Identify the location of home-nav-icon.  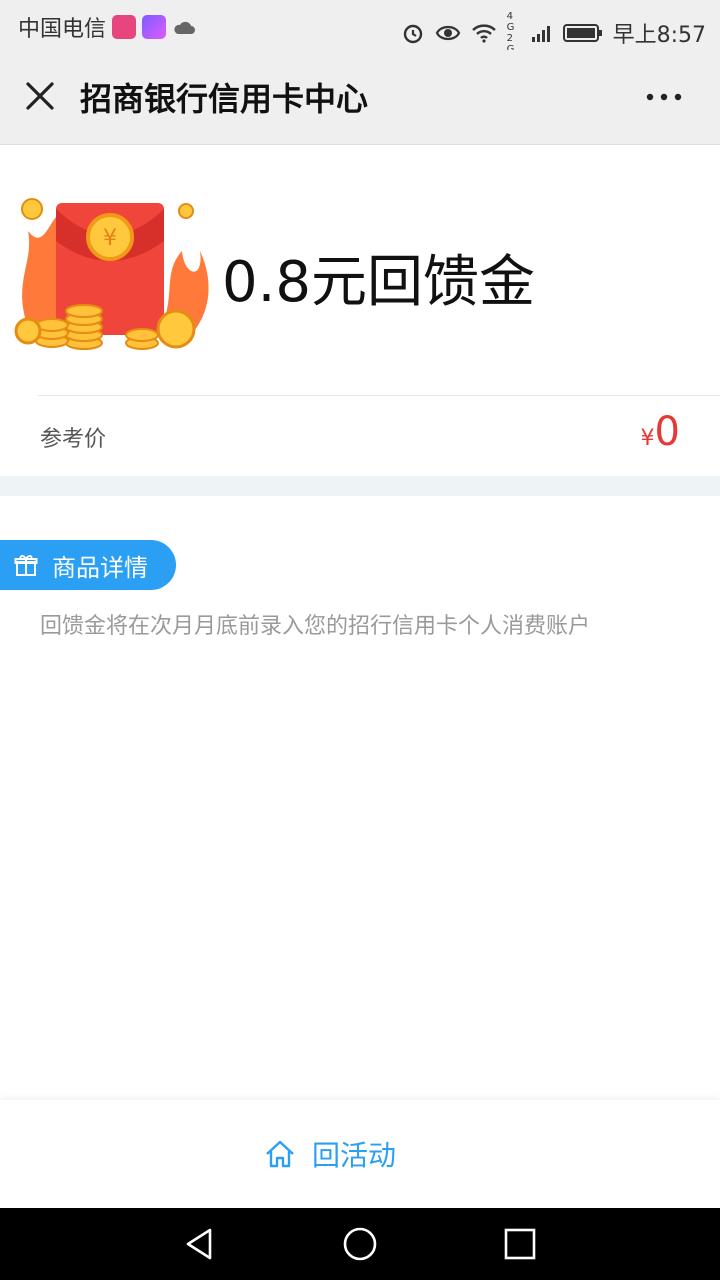
(360, 1244).